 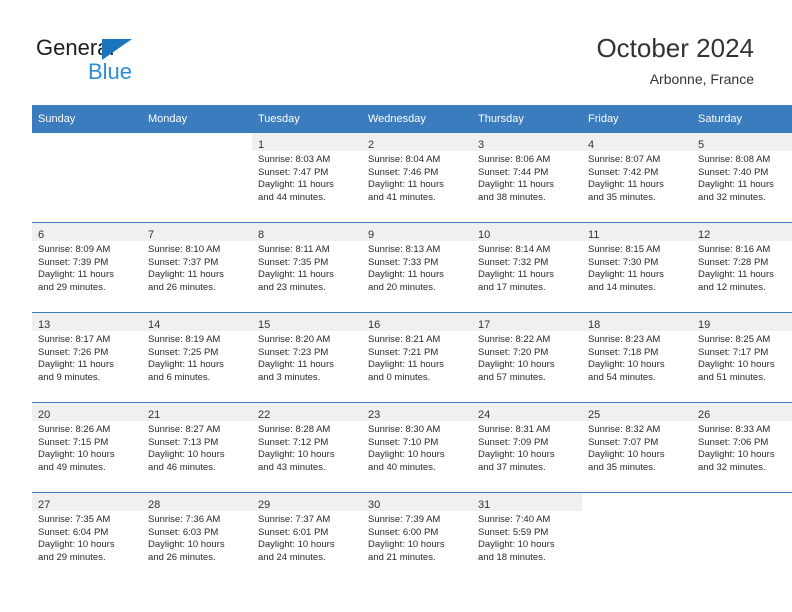 I want to click on weekday-header-thursday: Thursday, so click(x=527, y=119).